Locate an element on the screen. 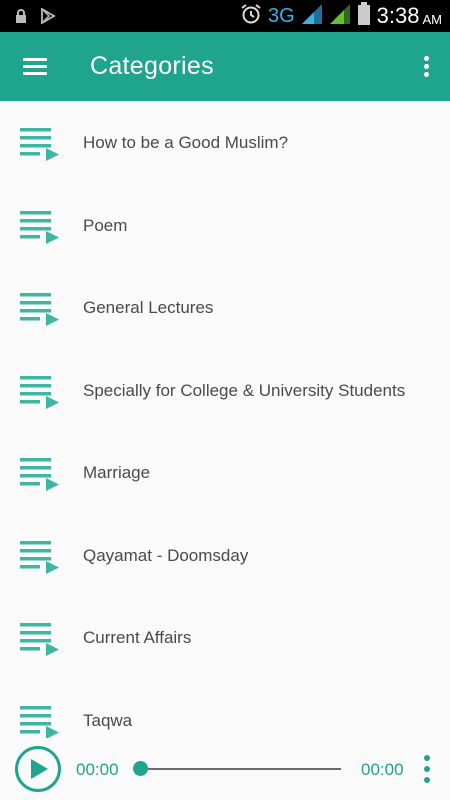 Image resolution: width=450 pixels, height=800 pixels. play-icon is located at coordinates (39, 769).